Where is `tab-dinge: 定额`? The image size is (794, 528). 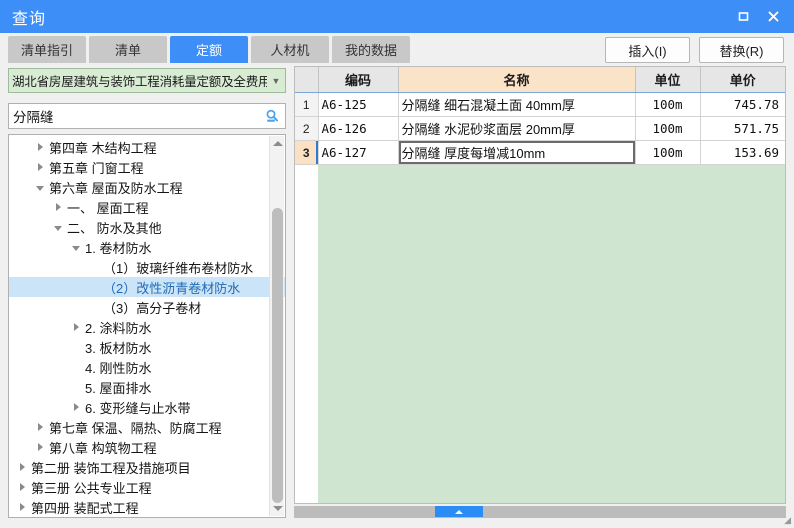 tab-dinge: 定额 is located at coordinates (209, 49).